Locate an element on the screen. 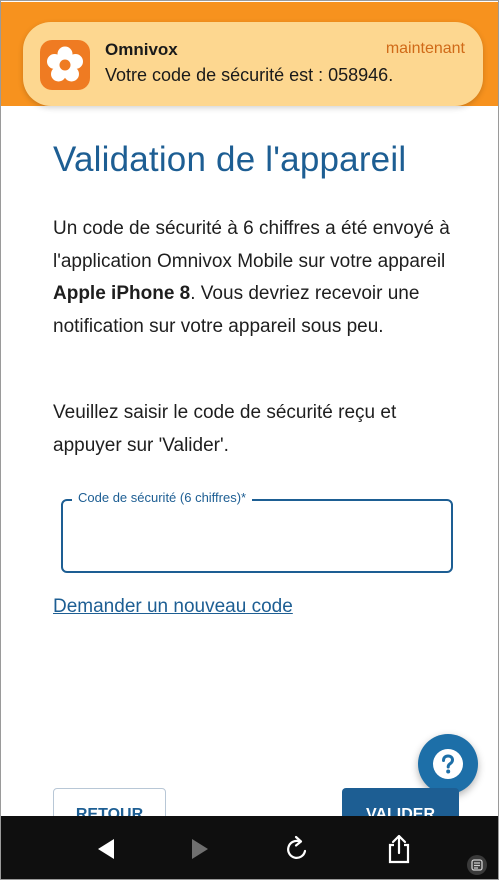  reader-icon is located at coordinates (477, 865).